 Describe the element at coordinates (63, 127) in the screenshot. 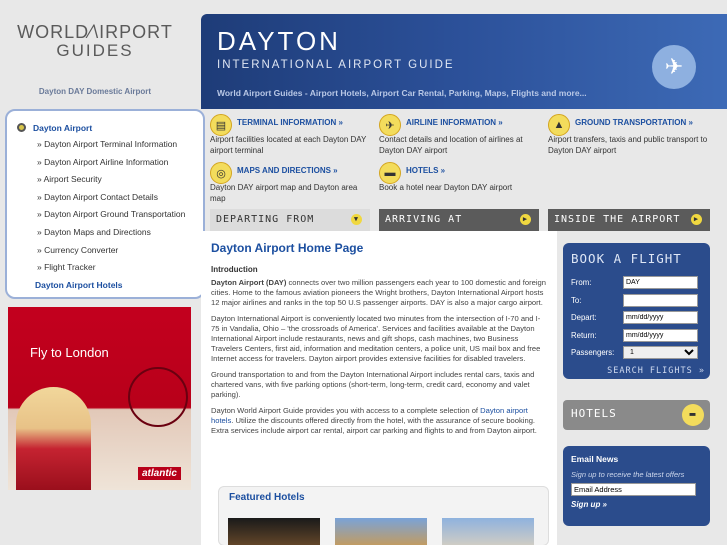

I see `sidebar-head-label: Dayton Airport` at that location.